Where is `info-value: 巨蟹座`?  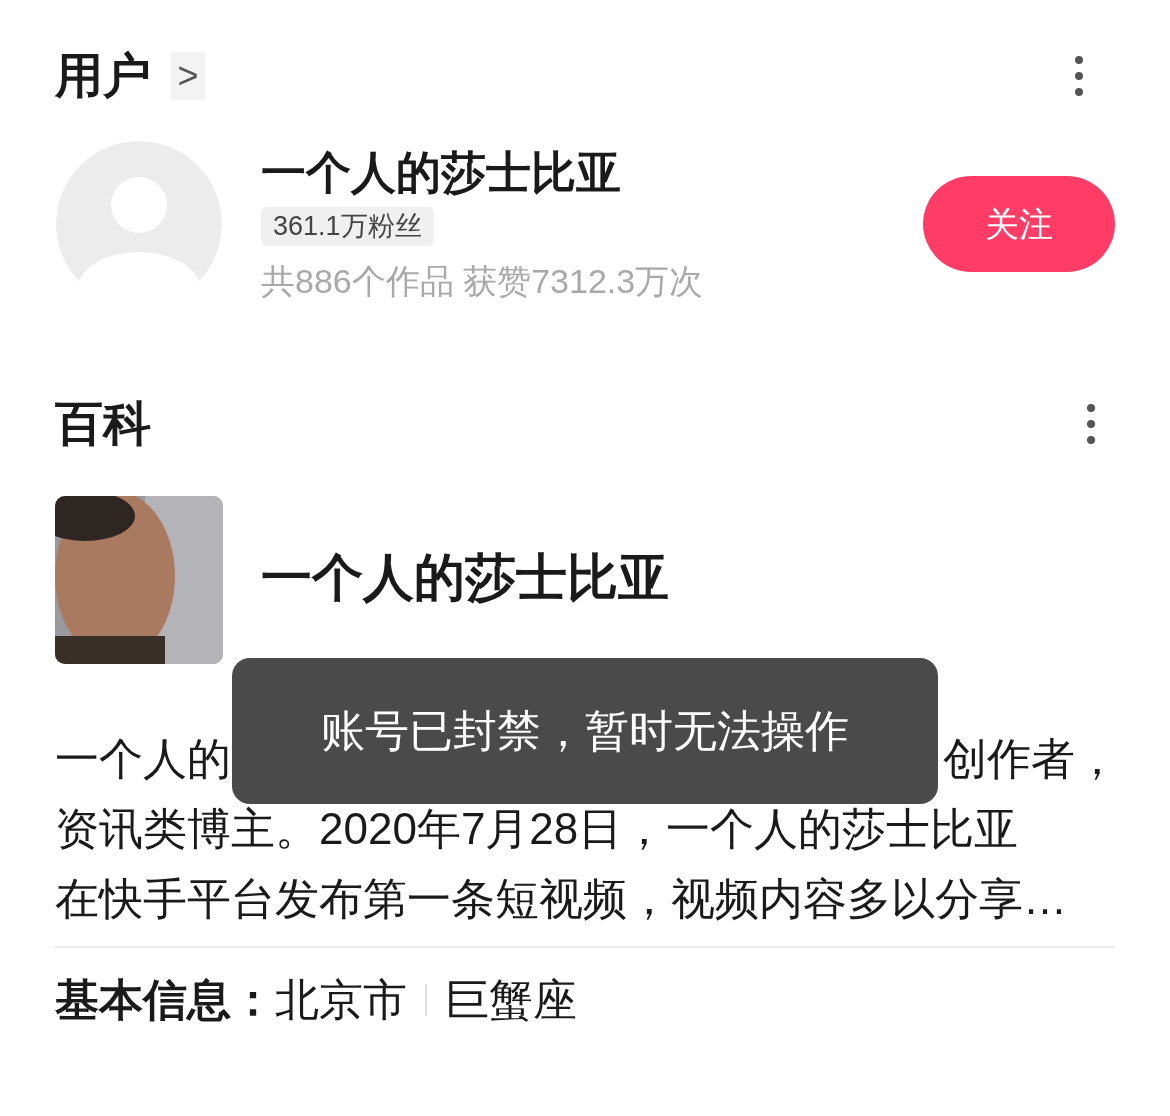
info-value: 巨蟹座 is located at coordinates (511, 1000).